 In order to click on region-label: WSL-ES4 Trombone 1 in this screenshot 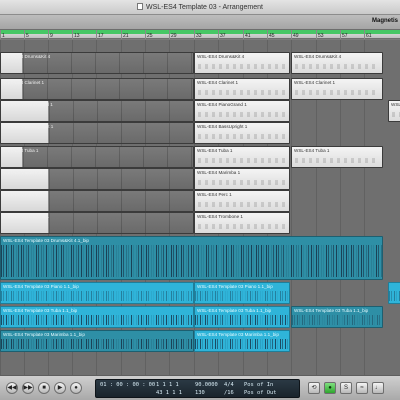, I will do `click(220, 216)`.